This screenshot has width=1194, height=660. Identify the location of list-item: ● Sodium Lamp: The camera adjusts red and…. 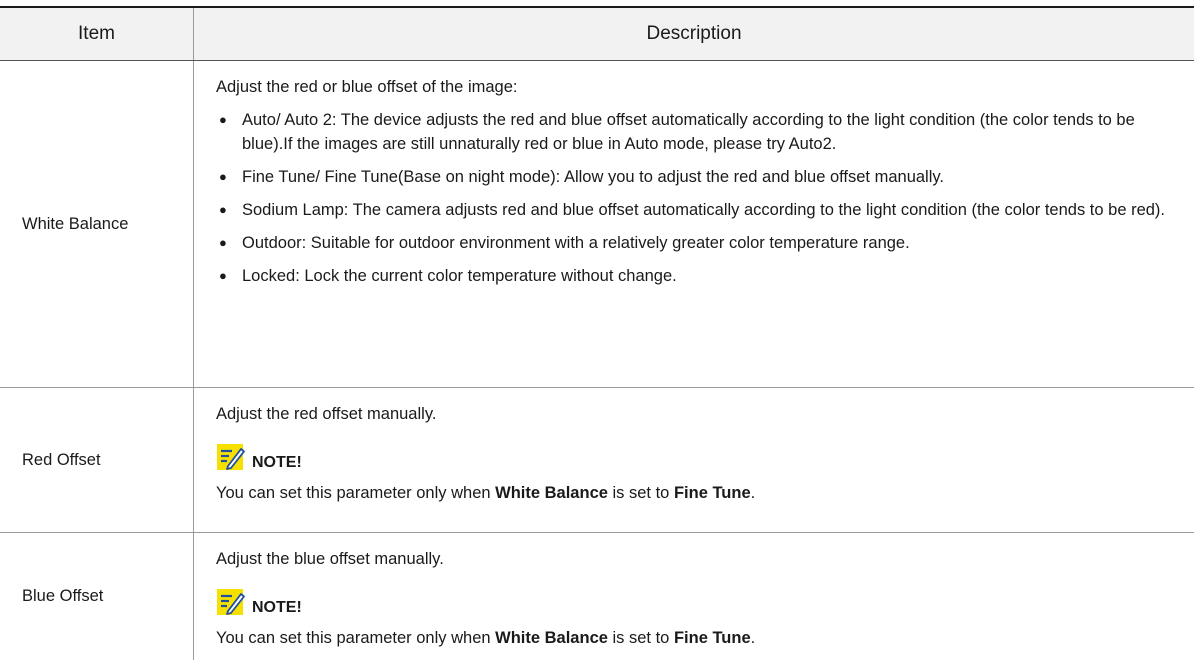
(694, 210).